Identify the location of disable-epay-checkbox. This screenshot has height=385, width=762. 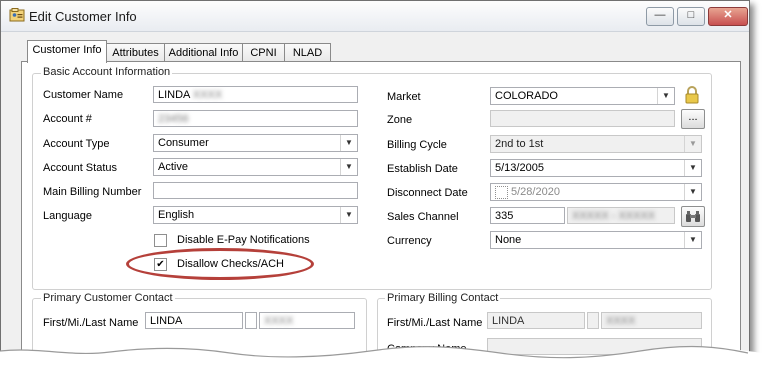
(160, 240).